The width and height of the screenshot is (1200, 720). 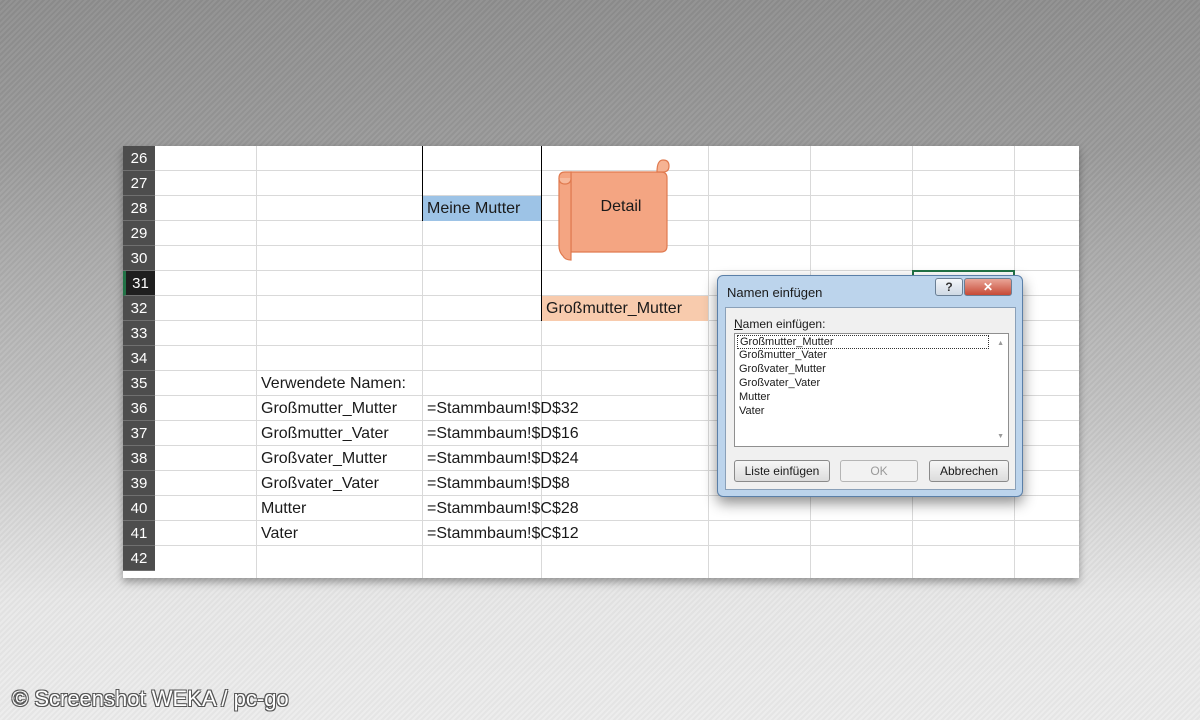 What do you see at coordinates (708, 362) in the screenshot?
I see `gridline` at bounding box center [708, 362].